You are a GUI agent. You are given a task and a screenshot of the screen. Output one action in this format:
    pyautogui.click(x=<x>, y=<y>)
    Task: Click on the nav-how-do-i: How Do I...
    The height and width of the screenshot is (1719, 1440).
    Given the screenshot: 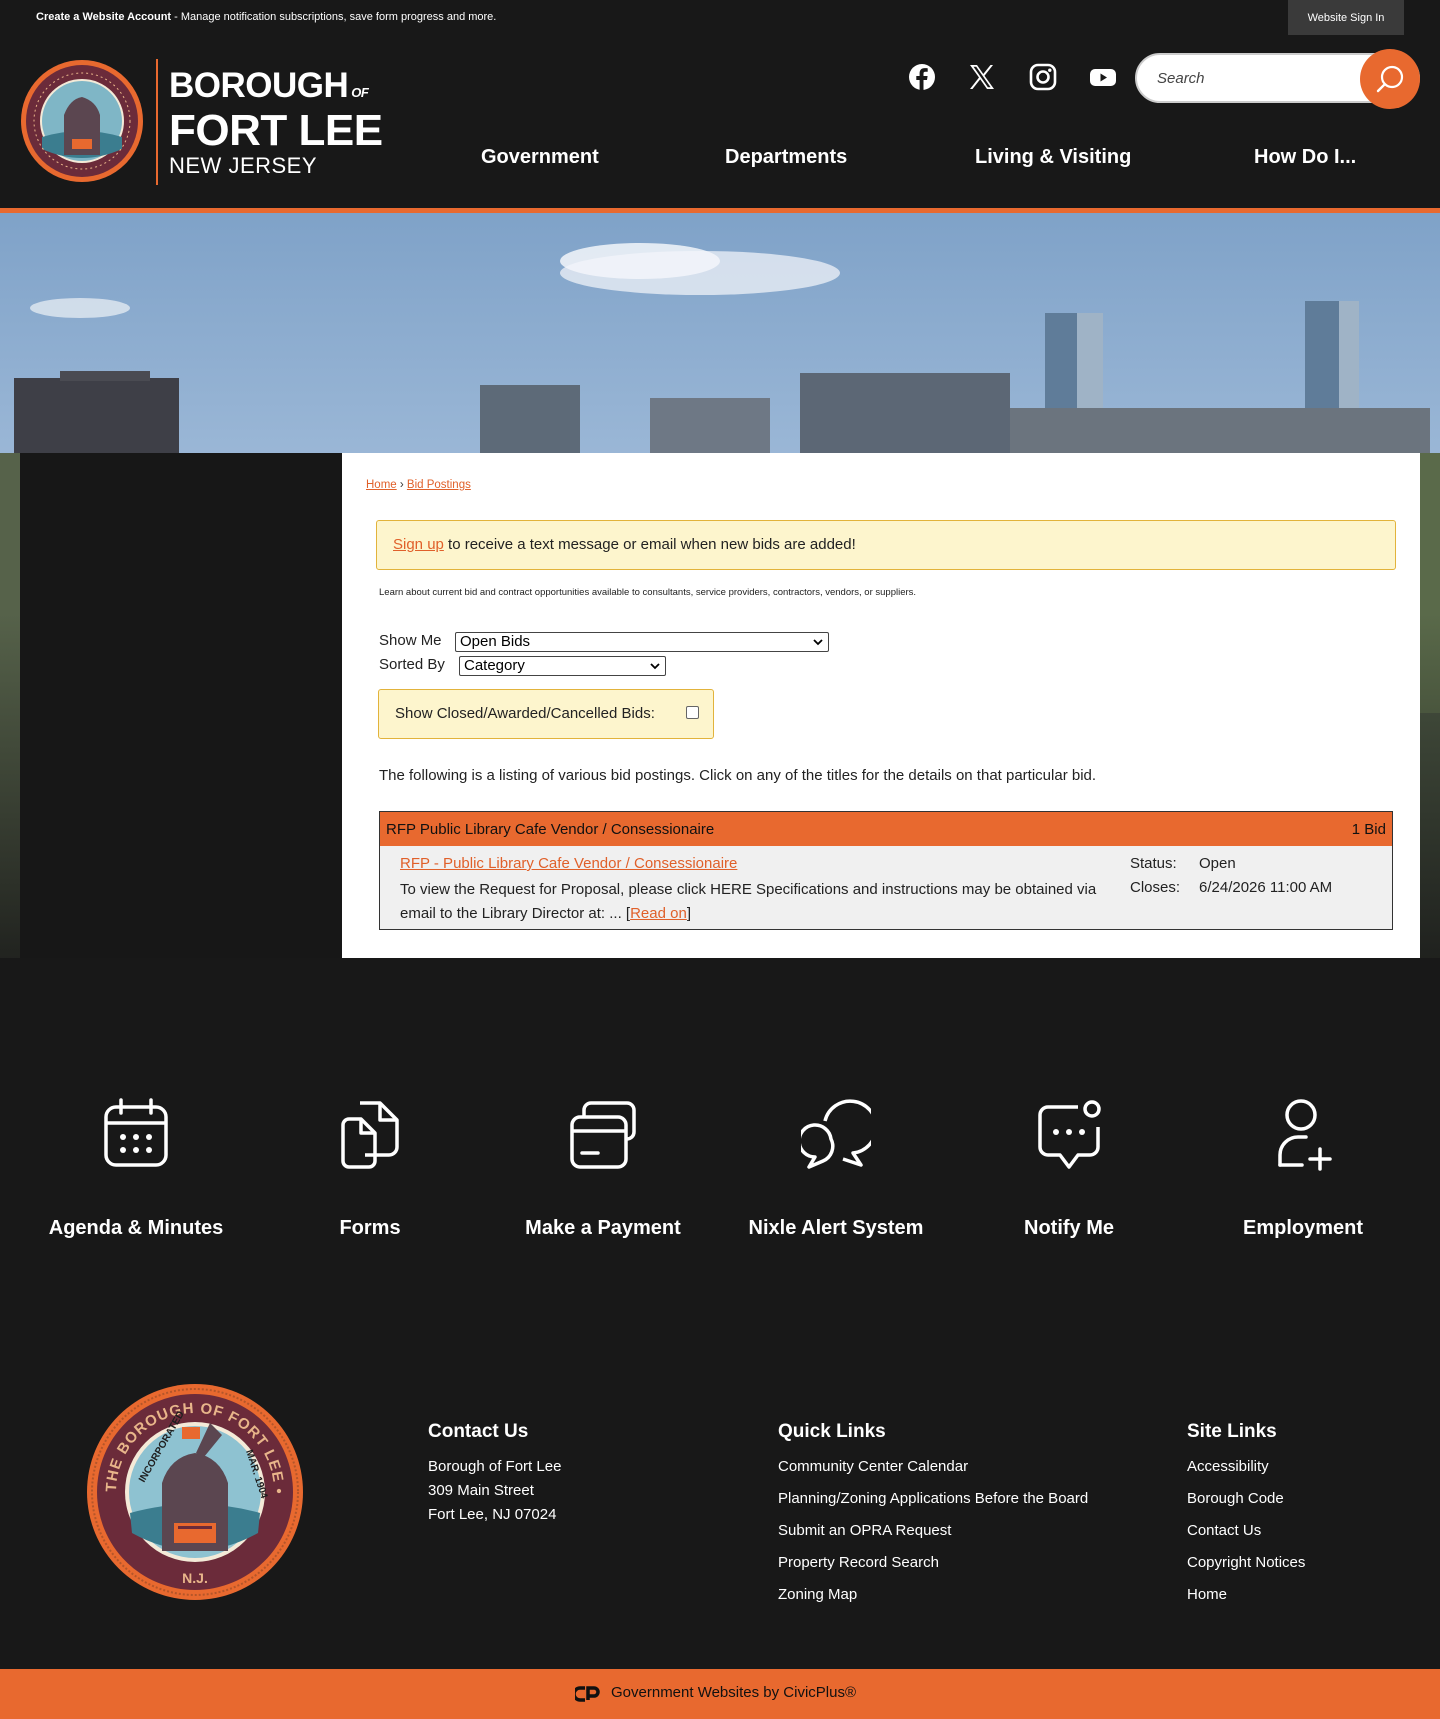 What is the action you would take?
    pyautogui.click(x=1305, y=157)
    